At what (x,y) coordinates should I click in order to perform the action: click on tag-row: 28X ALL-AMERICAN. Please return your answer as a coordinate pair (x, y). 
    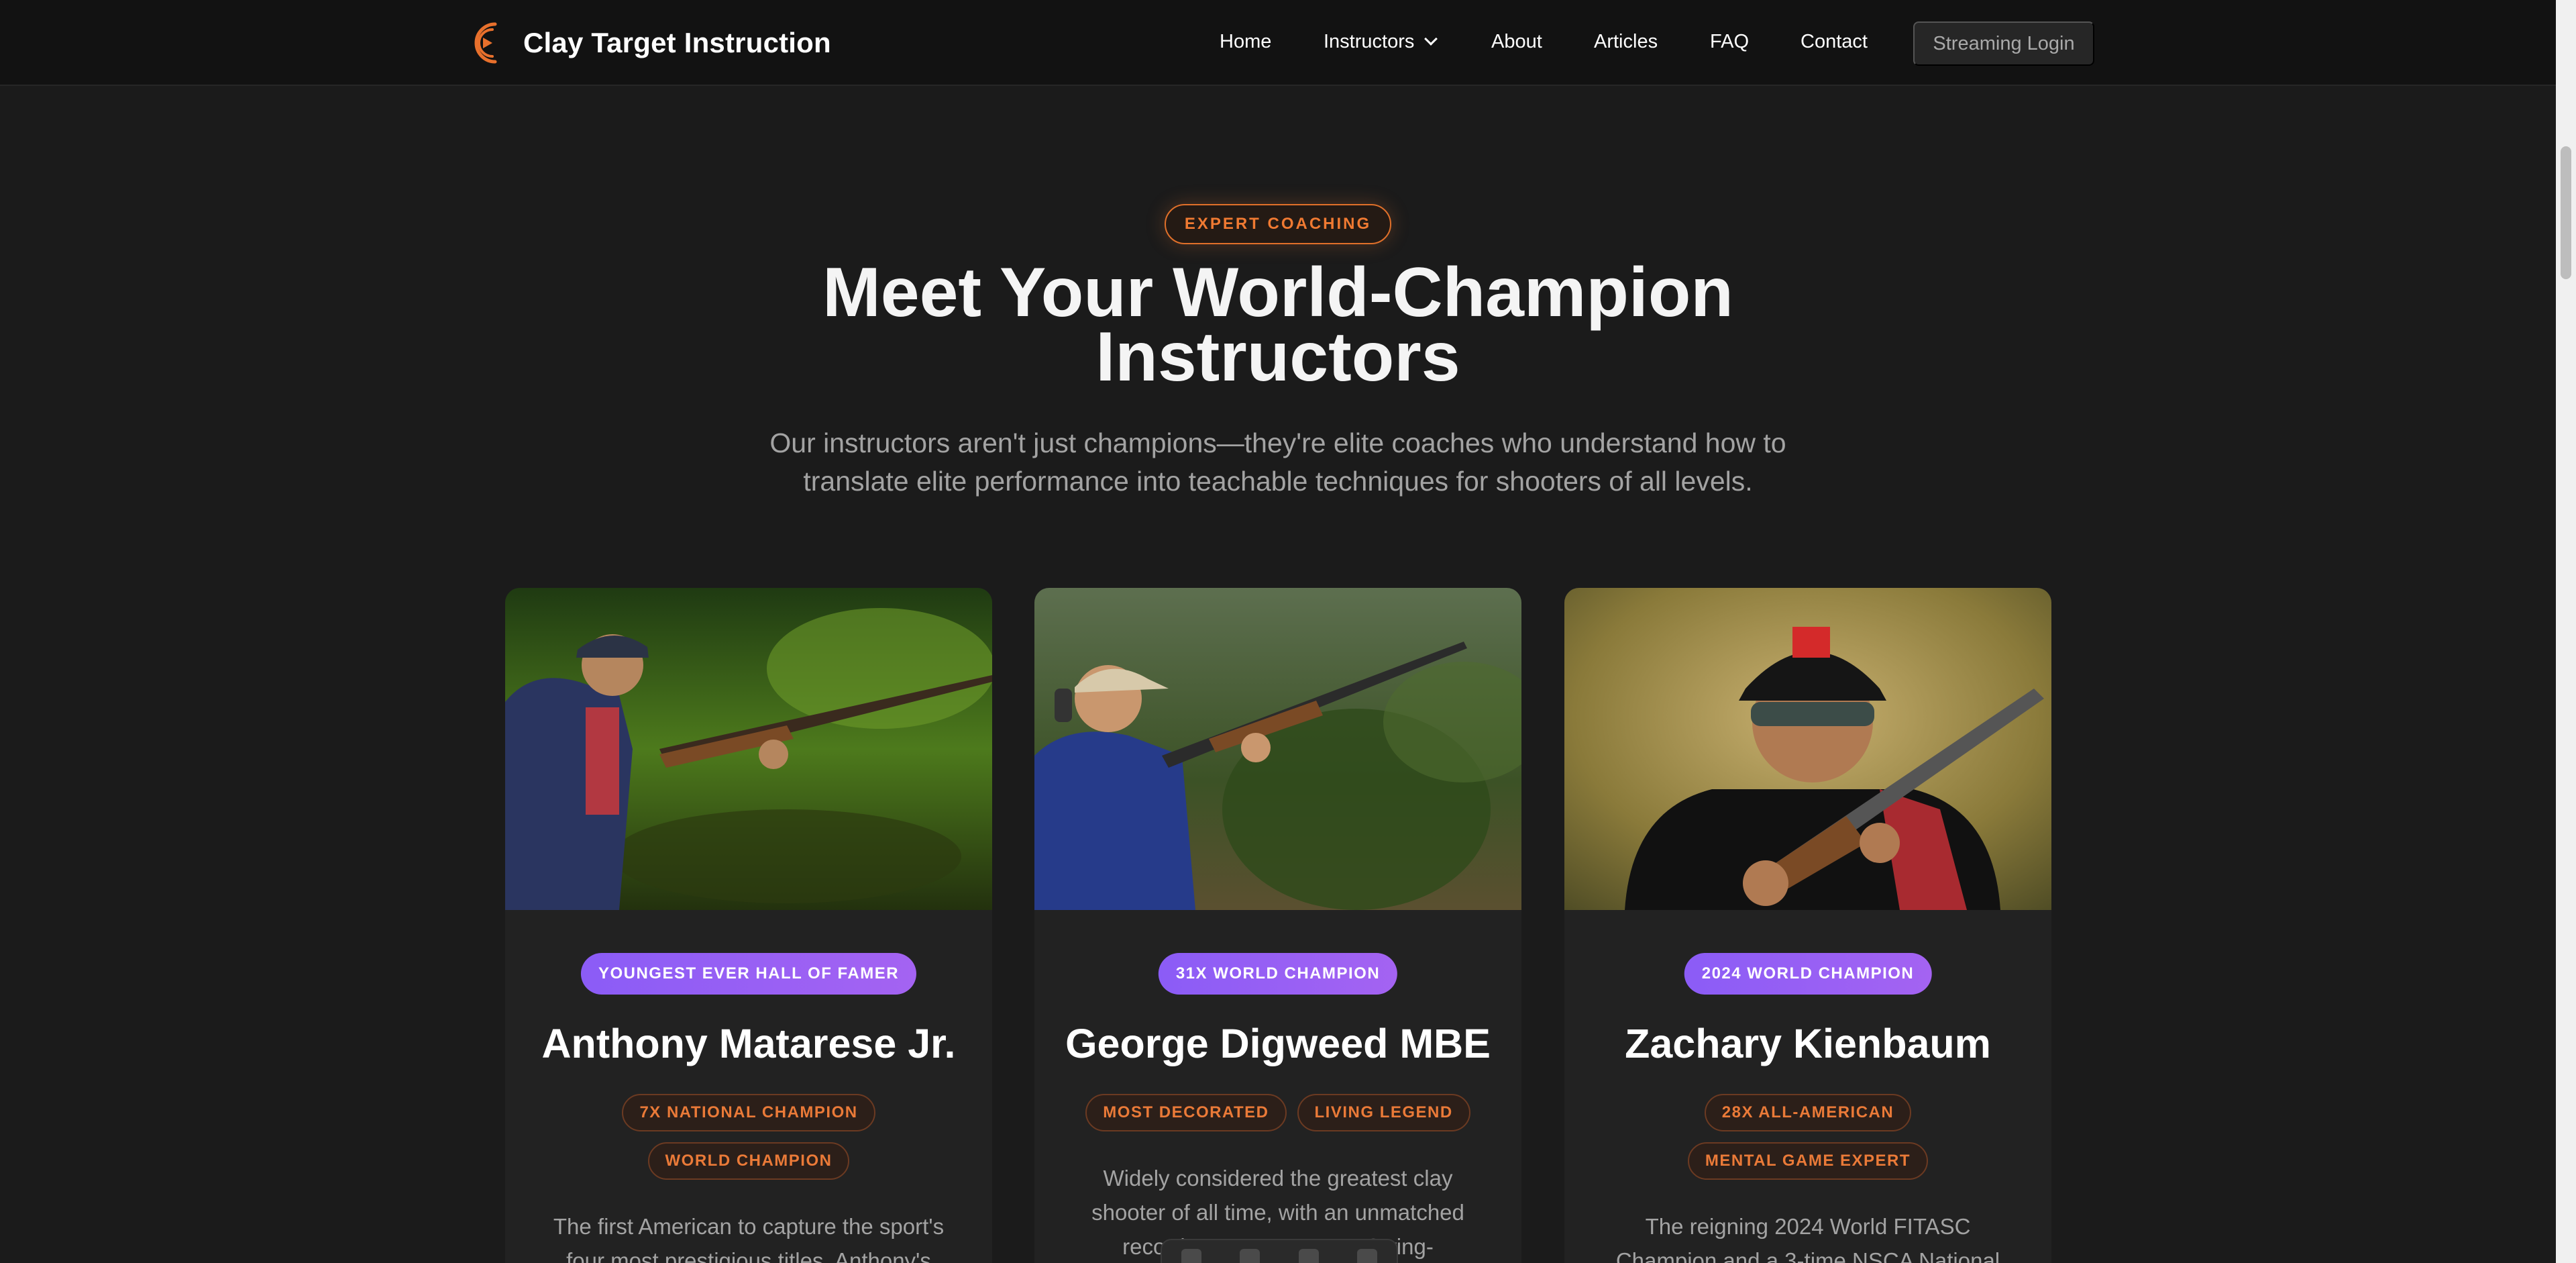
    Looking at the image, I should click on (1807, 1113).